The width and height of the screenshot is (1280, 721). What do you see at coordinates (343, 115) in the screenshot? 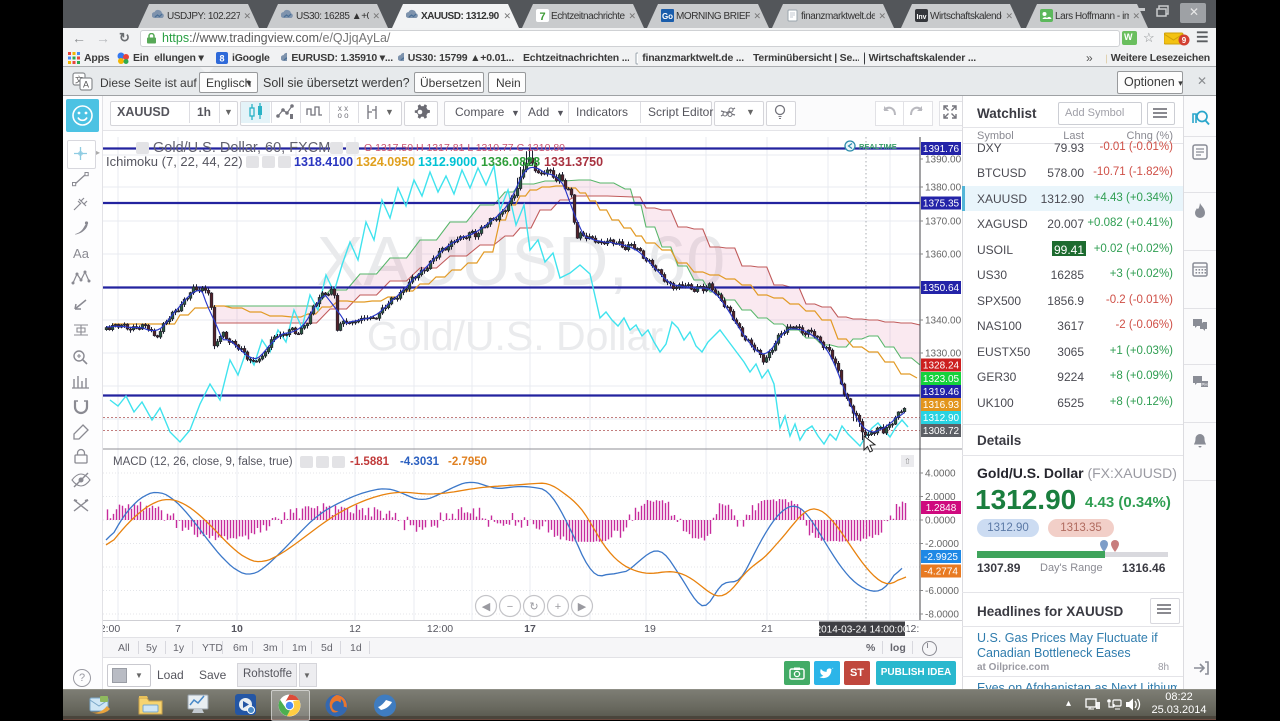
I see `svg-text: o o` at bounding box center [343, 115].